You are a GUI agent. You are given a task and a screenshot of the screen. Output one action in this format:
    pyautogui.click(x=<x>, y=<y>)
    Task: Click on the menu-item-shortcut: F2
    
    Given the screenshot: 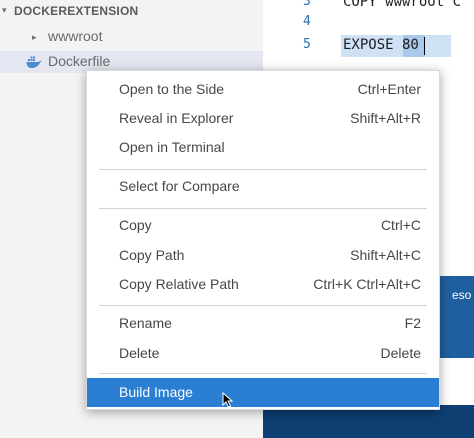 What is the action you would take?
    pyautogui.click(x=412, y=323)
    